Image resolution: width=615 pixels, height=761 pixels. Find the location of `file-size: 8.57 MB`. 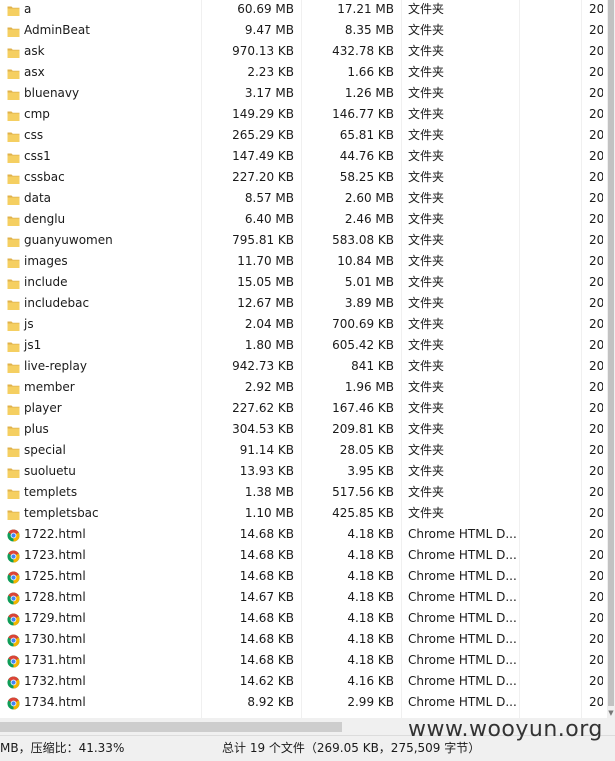

file-size: 8.57 MB is located at coordinates (269, 198).